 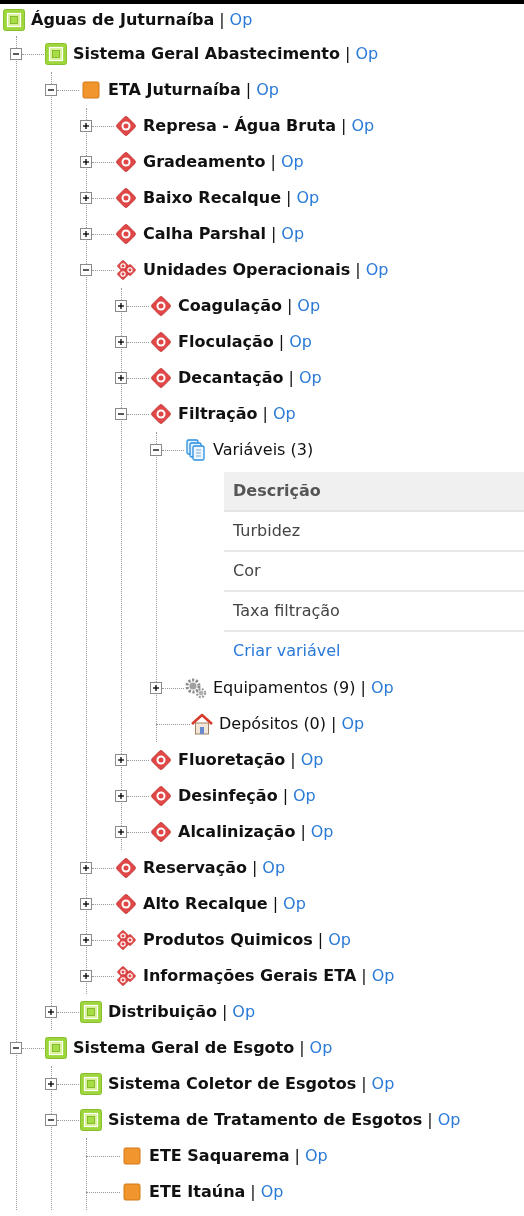 I want to click on node-label: Unidades Operacionais, so click(x=247, y=270).